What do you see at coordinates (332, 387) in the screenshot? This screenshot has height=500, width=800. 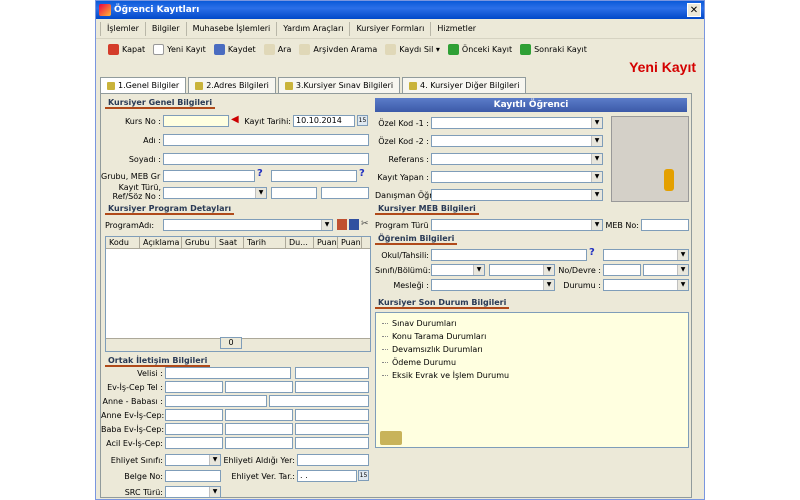 I see `cep-tel-input` at bounding box center [332, 387].